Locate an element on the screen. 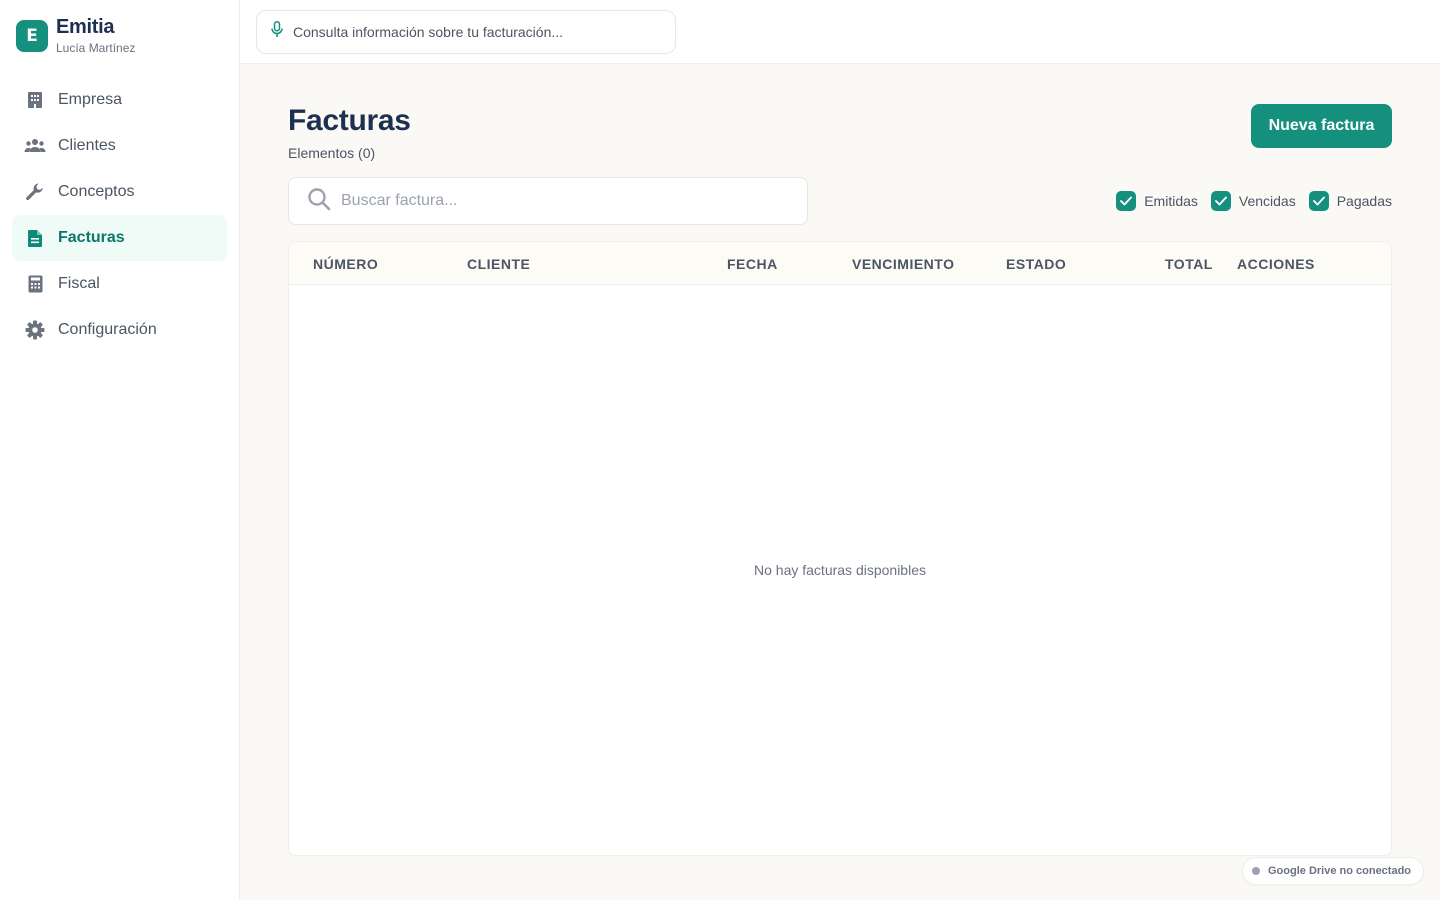  column-header-estado: Estado is located at coordinates (1036, 264).